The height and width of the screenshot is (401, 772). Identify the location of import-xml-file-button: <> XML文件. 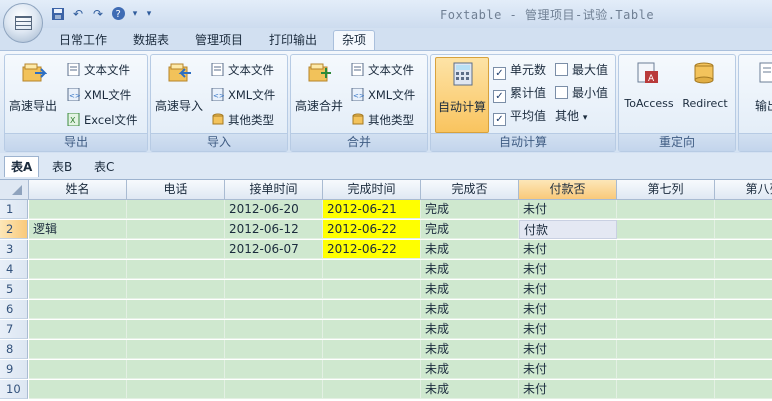
(243, 95).